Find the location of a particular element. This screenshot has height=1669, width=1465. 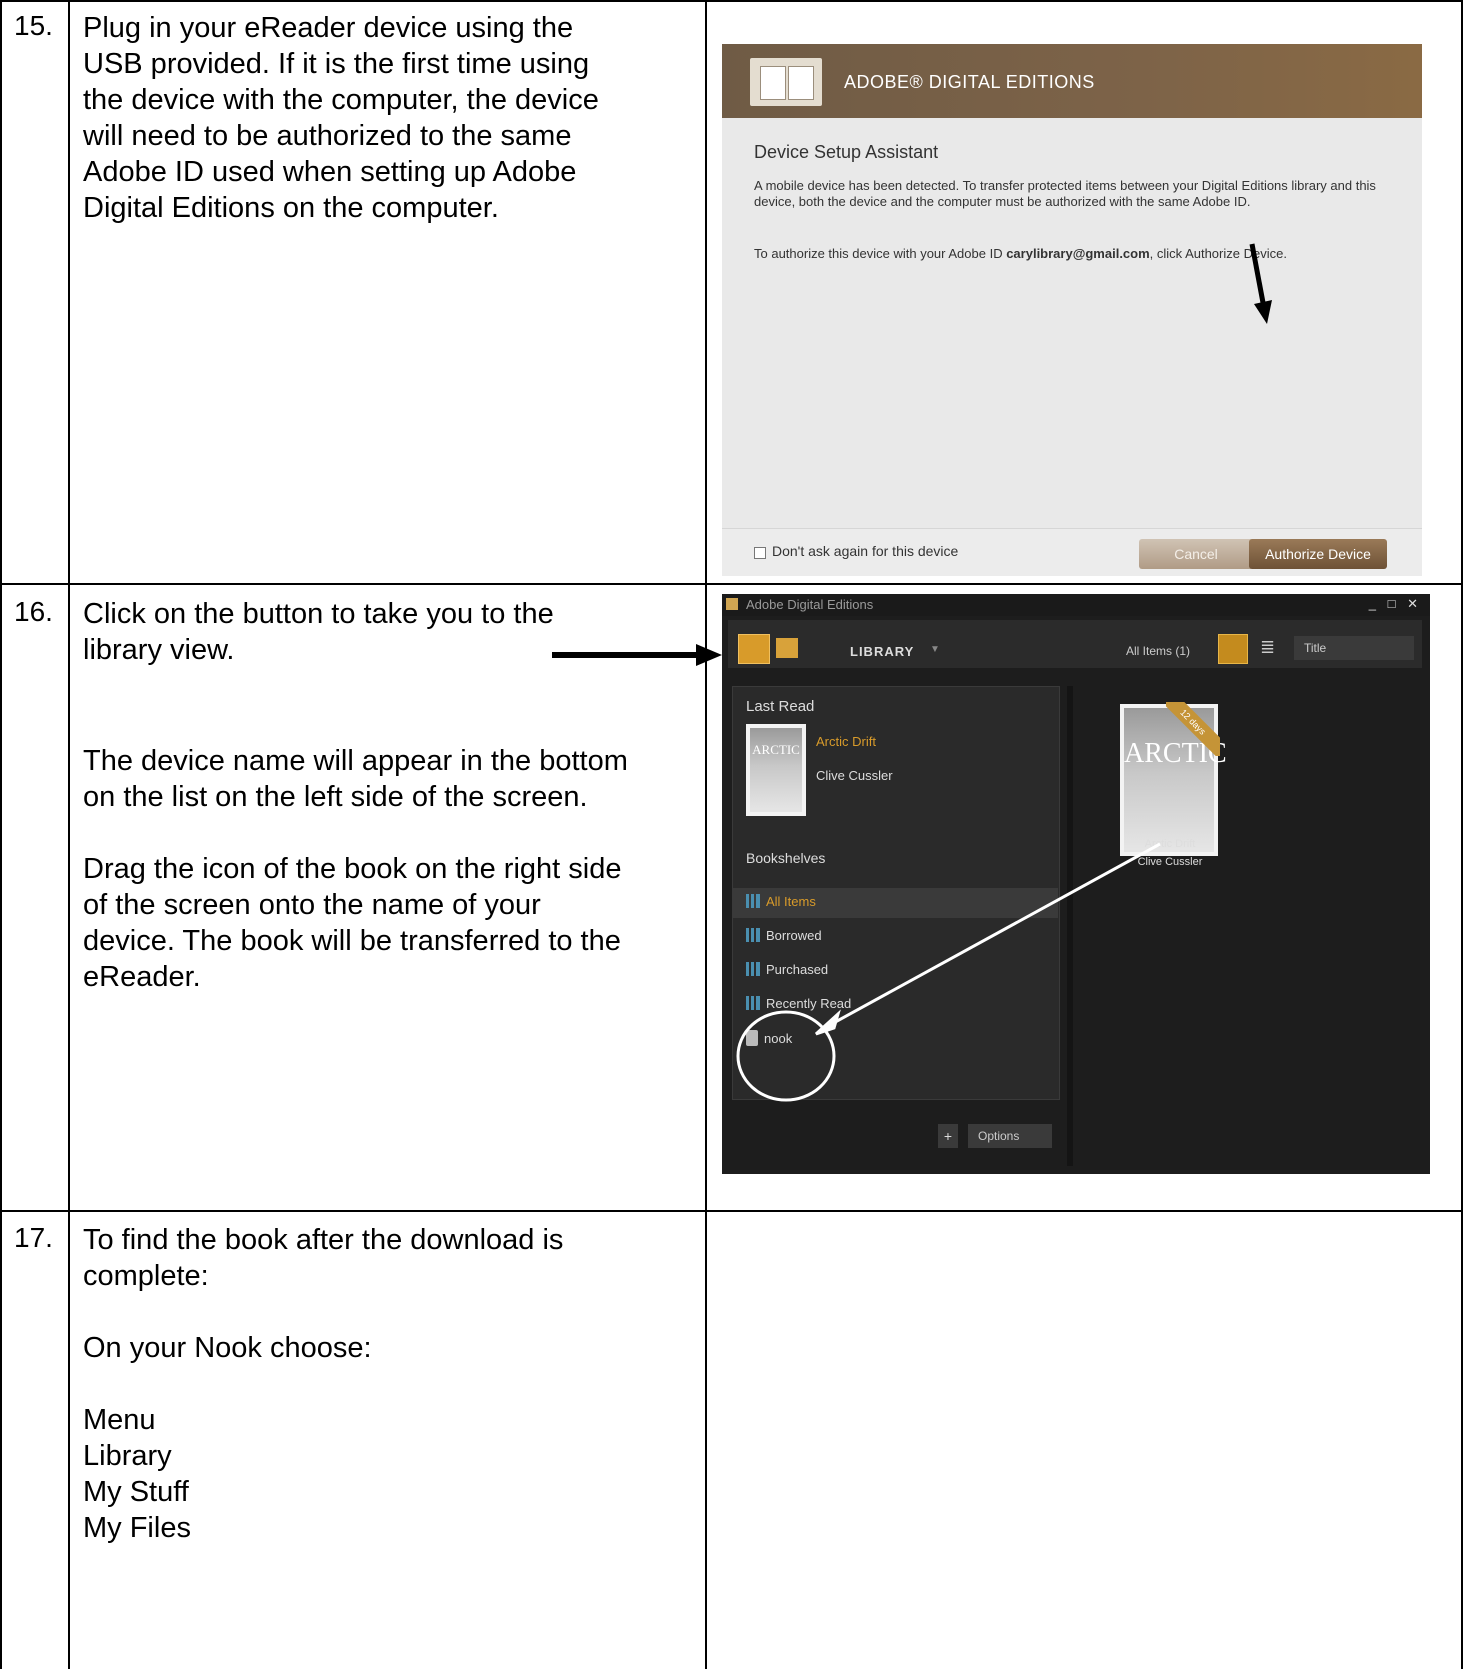

cancel-button: Cancel is located at coordinates (1196, 554).